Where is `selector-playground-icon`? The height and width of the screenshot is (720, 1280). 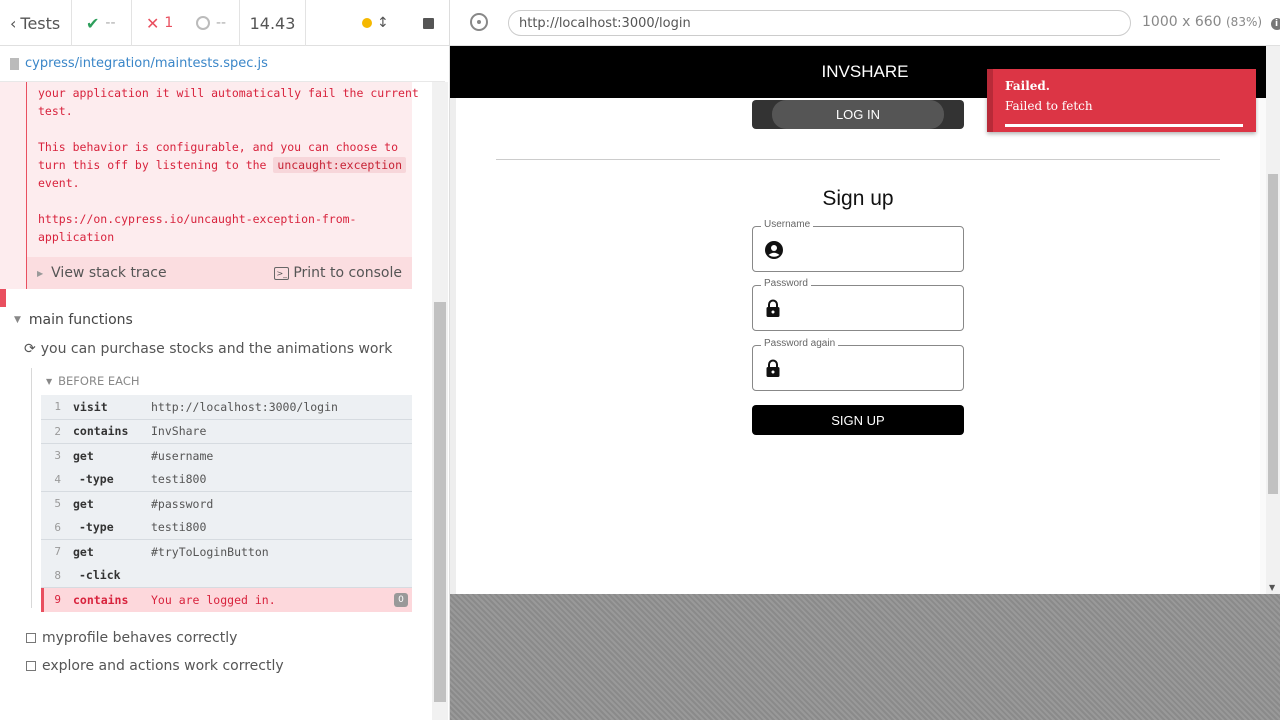 selector-playground-icon is located at coordinates (479, 22).